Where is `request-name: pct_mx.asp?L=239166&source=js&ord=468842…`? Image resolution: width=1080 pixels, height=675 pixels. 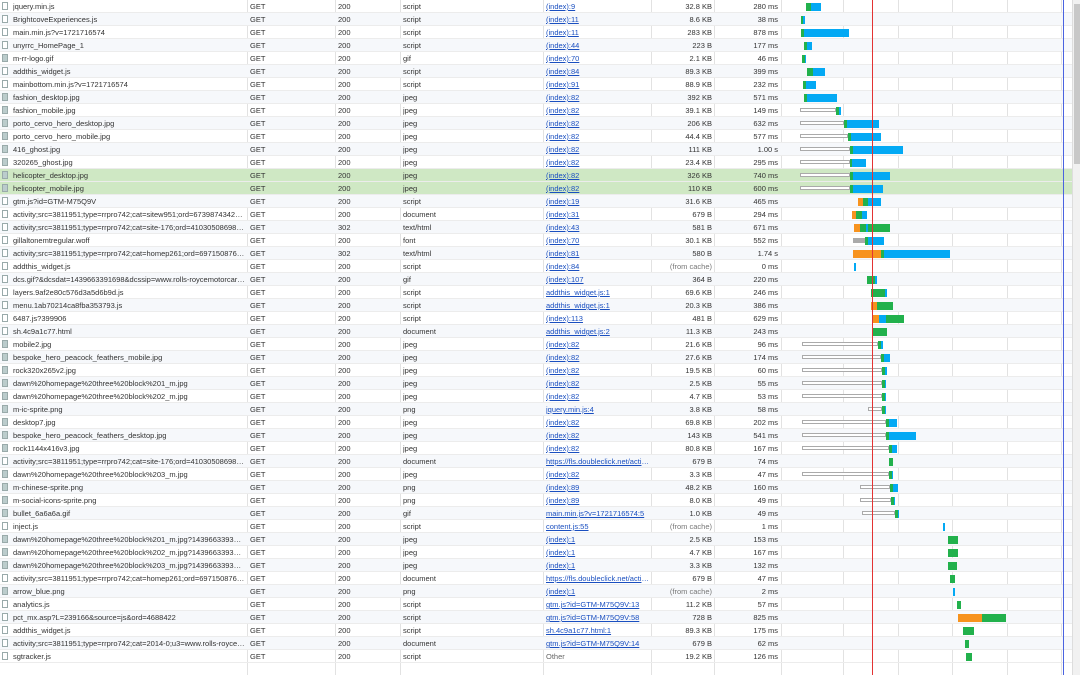 request-name: pct_mx.asp?L=239166&source=js&ord=468842… is located at coordinates (129, 617).